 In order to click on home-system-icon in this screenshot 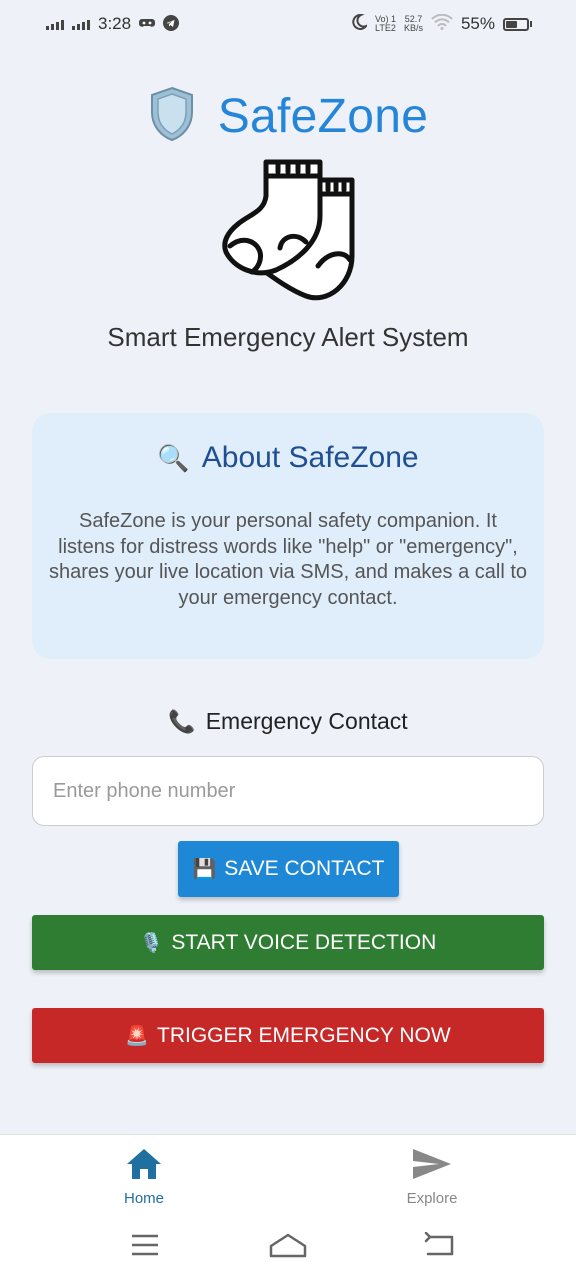, I will do `click(288, 1246)`.